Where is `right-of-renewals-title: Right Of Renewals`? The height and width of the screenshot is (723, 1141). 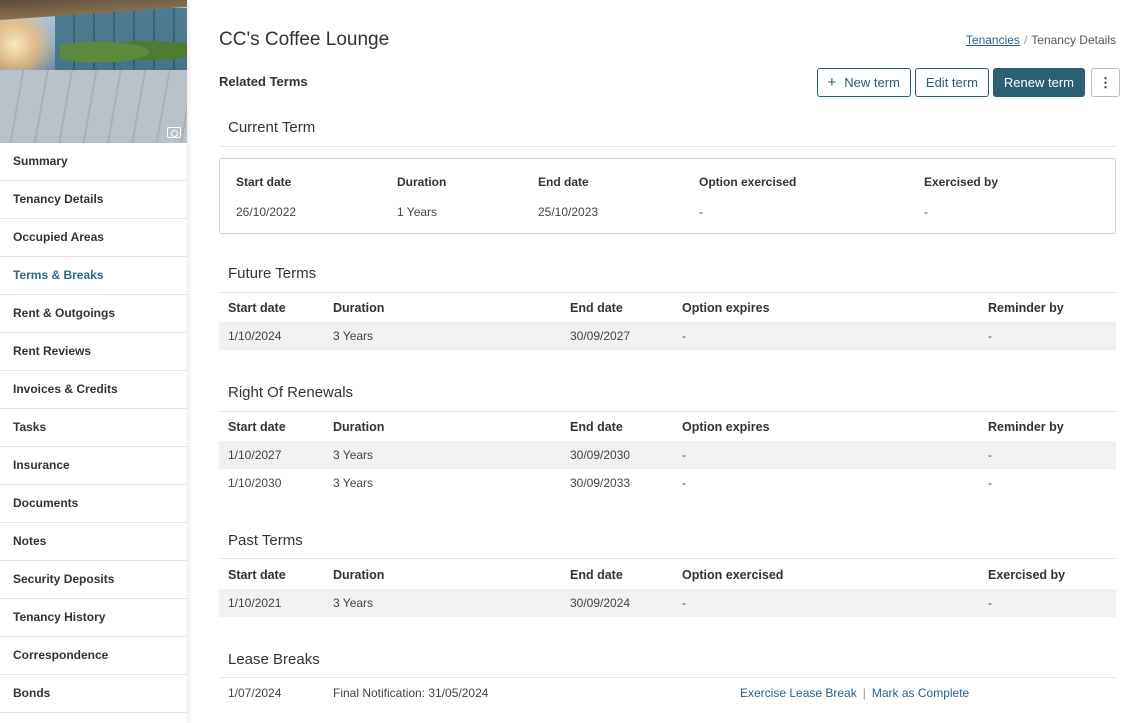 right-of-renewals-title: Right Of Renewals is located at coordinates (291, 392).